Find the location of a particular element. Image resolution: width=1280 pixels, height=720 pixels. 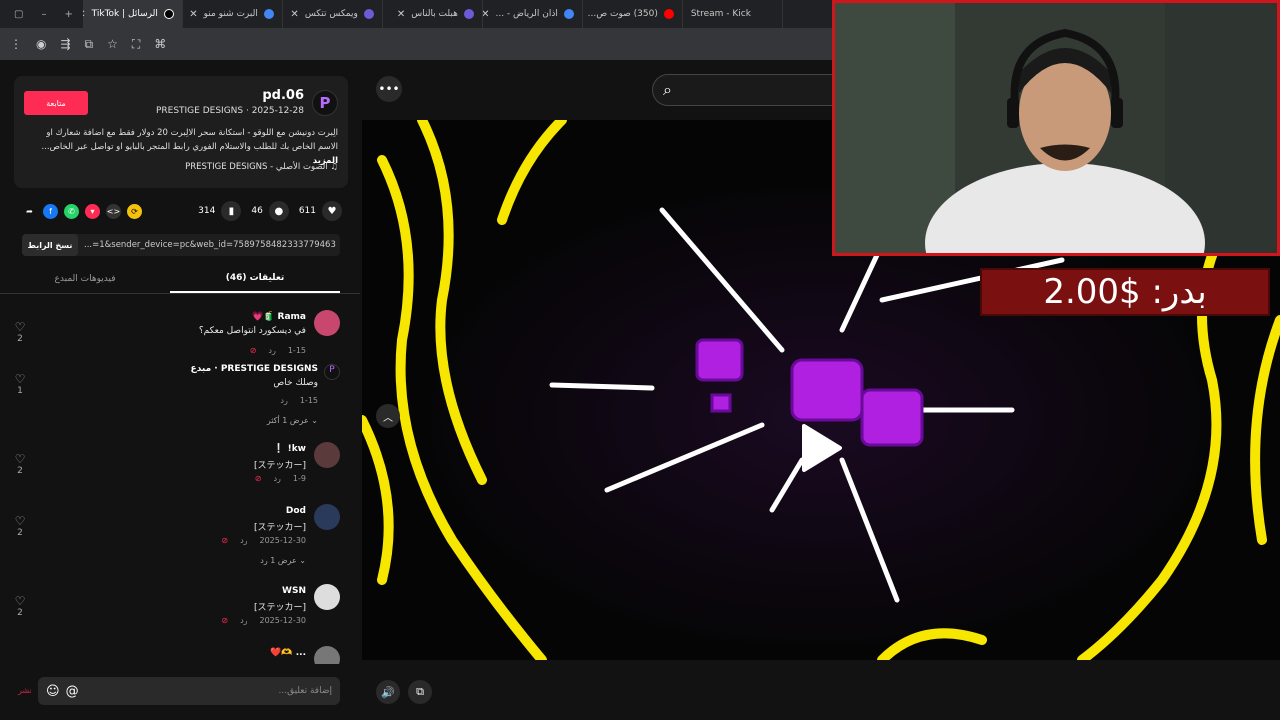

comment-date: 1-15 is located at coordinates (308, 400).